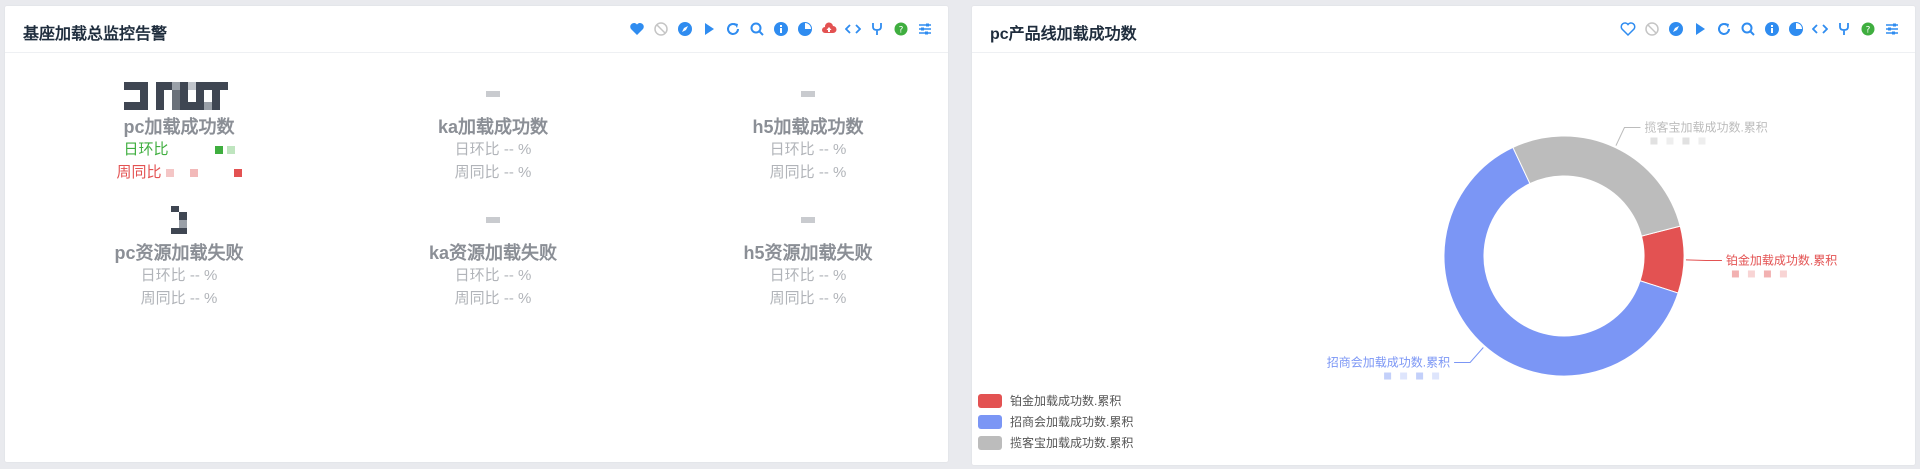 Image resolution: width=1920 pixels, height=469 pixels. I want to click on donut-chart: 铂金加载成功数.累积招商会加载成功数.累积 揽客宝加载成功数.累积, so click(1582, 250).